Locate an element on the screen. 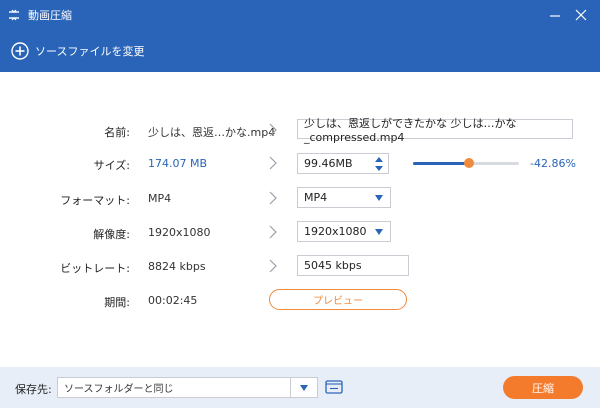 Image resolution: width=600 pixels, height=408 pixels. output-name-input: 少しは、恩返しができたかな 少しは…かな_compressed.mp4 is located at coordinates (435, 130).